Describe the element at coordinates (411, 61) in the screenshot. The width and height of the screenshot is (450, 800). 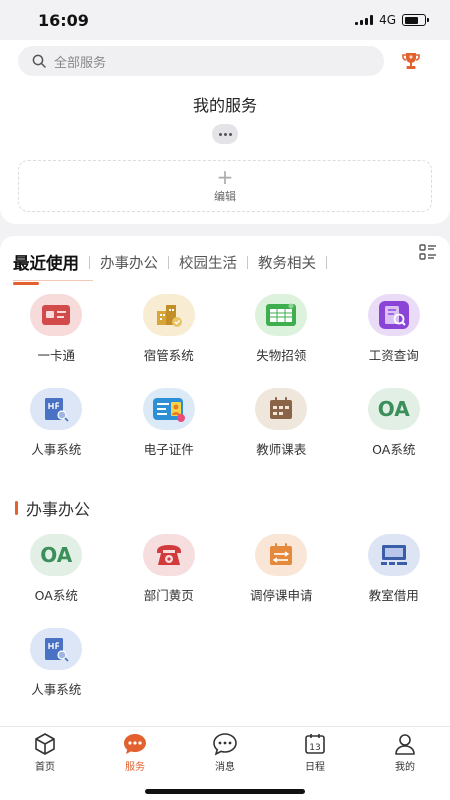
I see `trophy-icon` at that location.